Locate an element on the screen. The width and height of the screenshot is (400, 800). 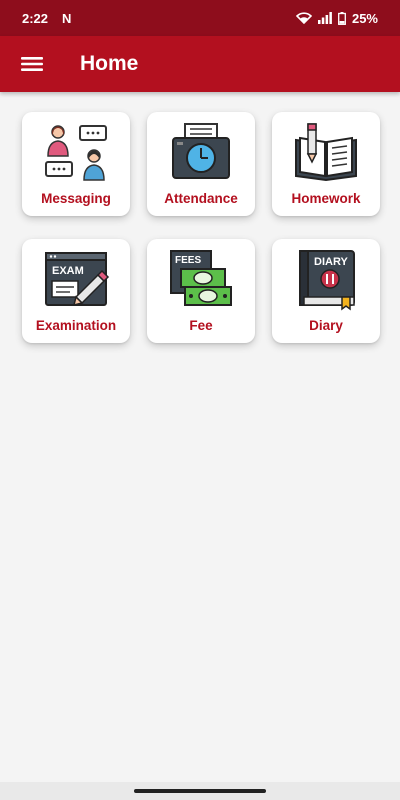
attendance-icon is located at coordinates (201, 152).